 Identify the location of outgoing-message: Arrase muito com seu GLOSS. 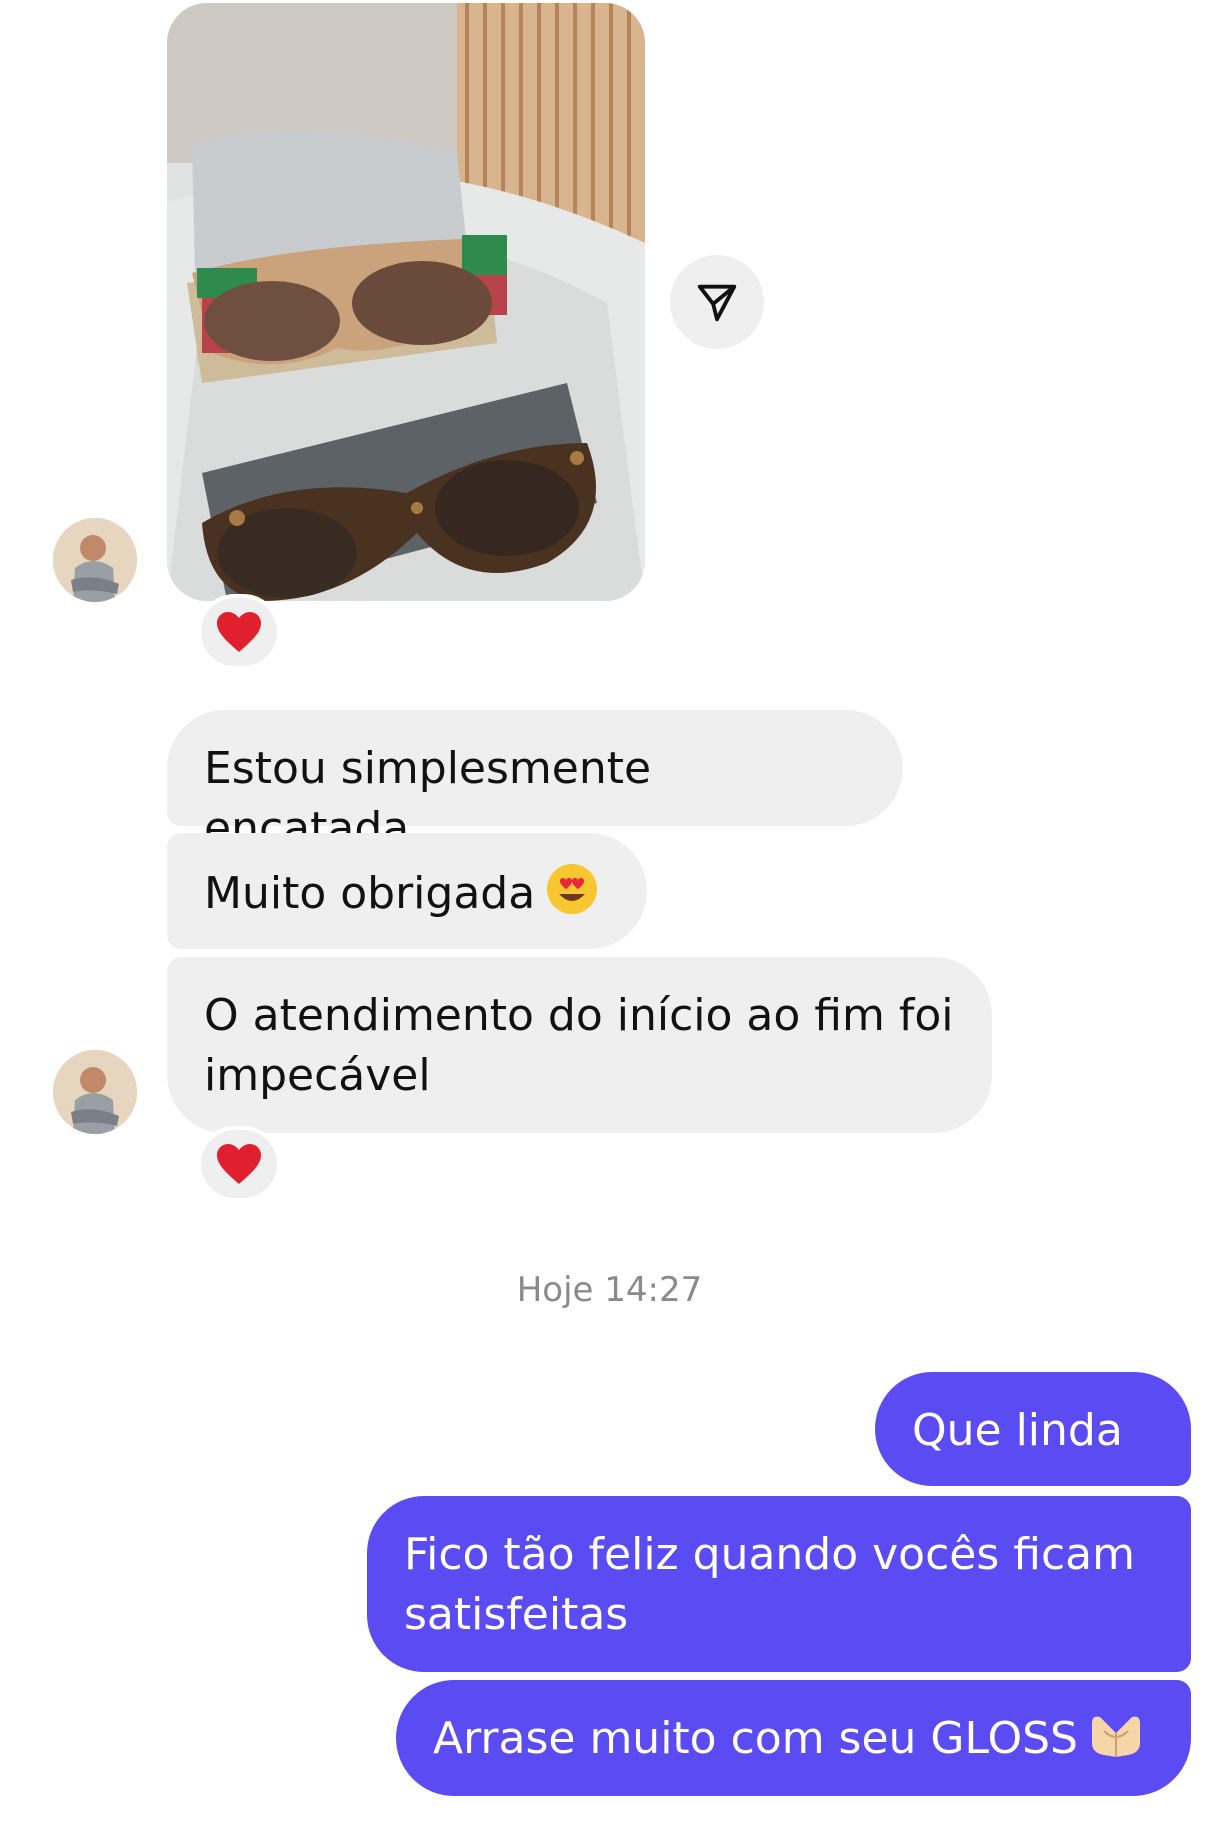
(793, 1738).